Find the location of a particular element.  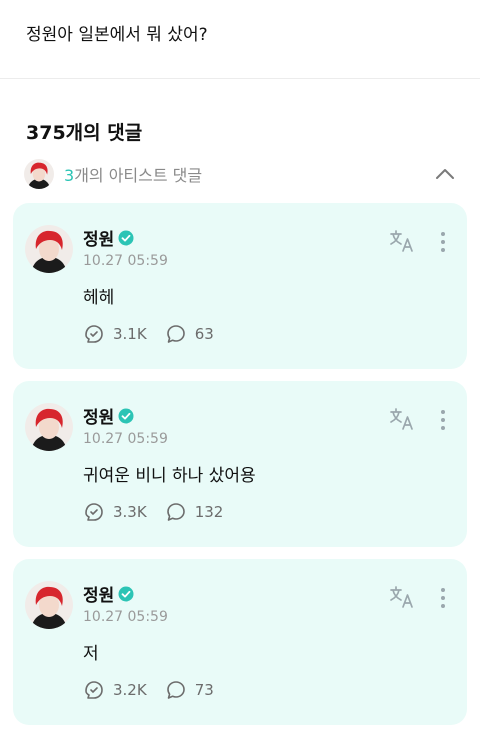

like-count: 3.3K is located at coordinates (130, 512).